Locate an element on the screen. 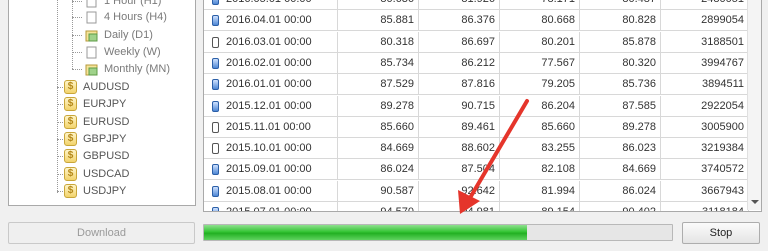  annotation-arrow is located at coordinates (493, 156).